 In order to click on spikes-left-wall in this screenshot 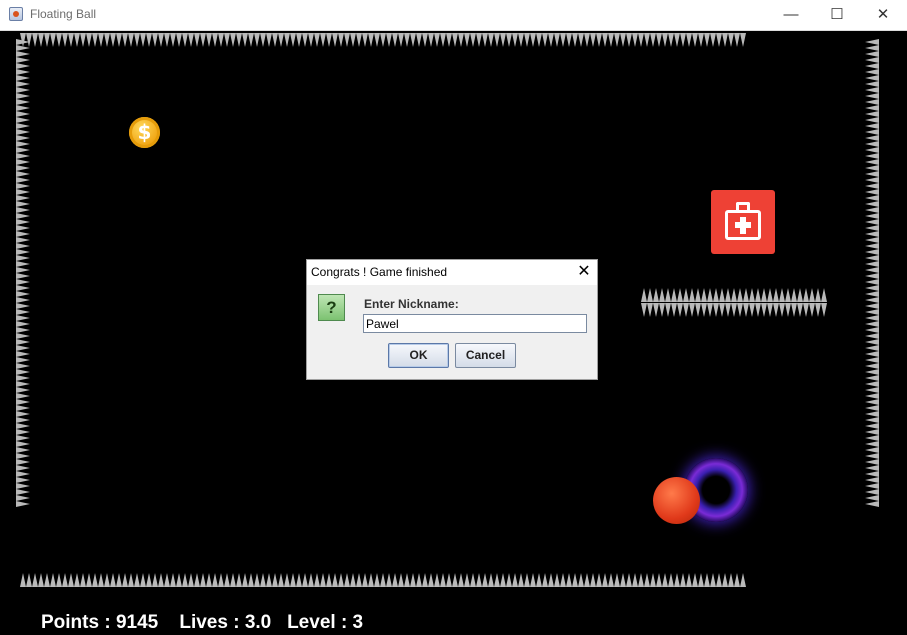, I will do `click(23, 273)`.